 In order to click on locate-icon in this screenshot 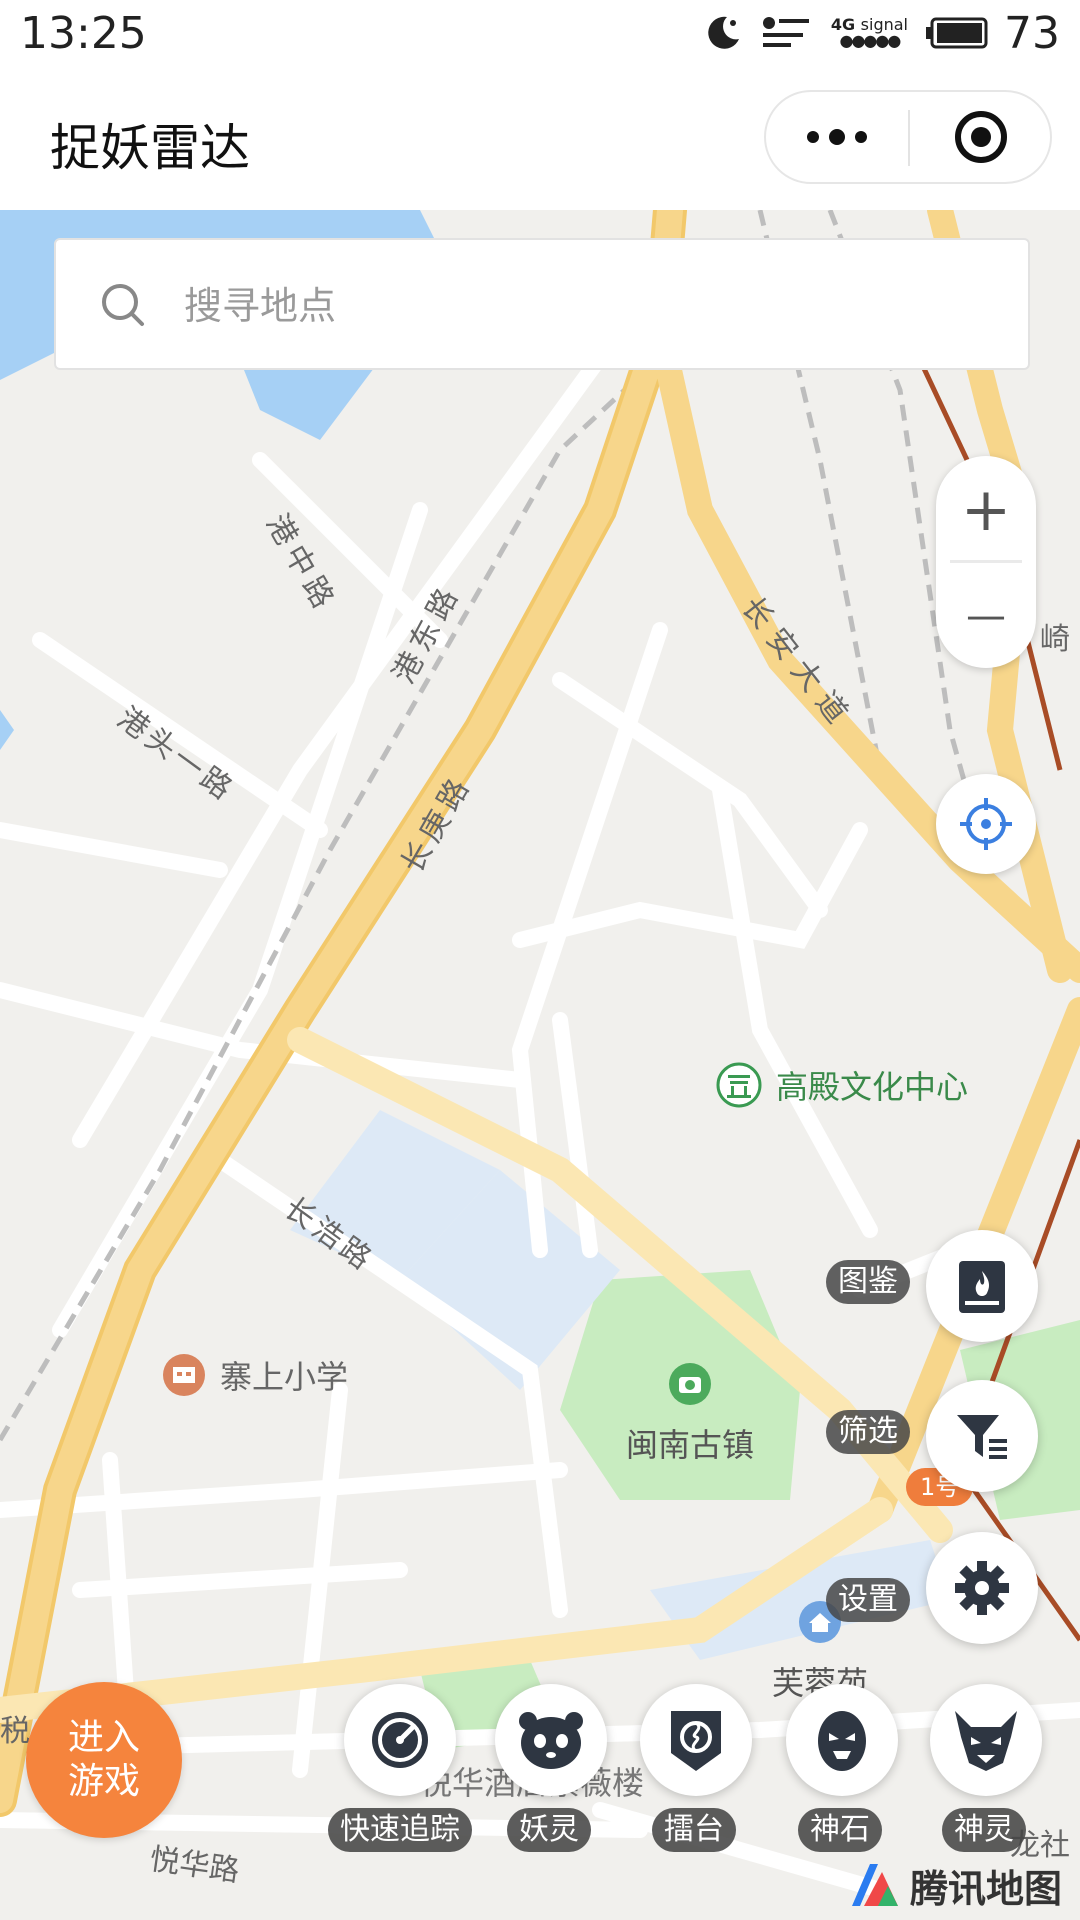, I will do `click(986, 824)`.